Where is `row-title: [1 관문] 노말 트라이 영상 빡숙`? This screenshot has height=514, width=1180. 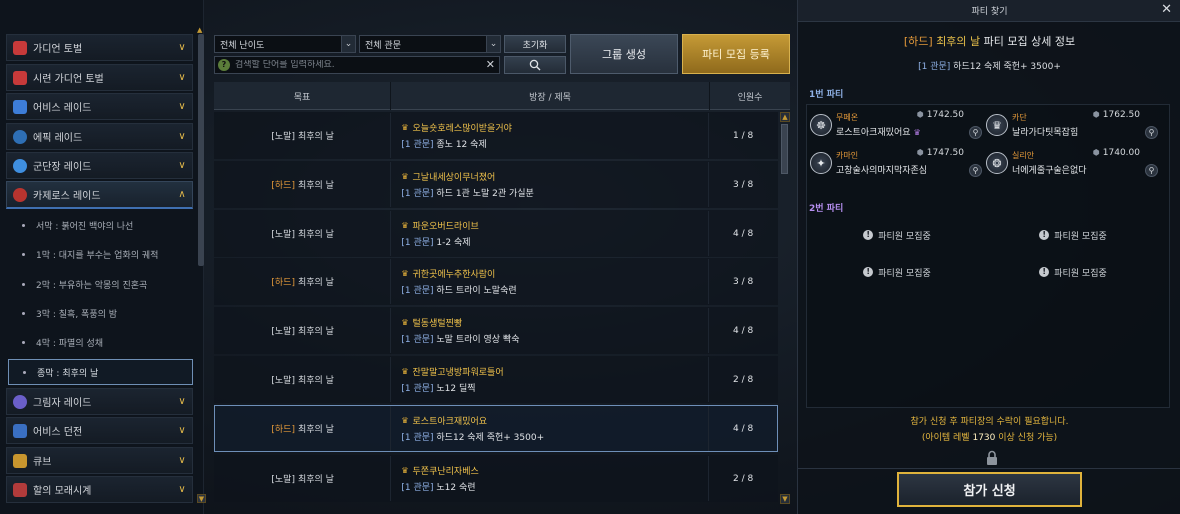
row-title: [1 관문] 노말 트라이 영상 빡숙 is located at coordinates (554, 338).